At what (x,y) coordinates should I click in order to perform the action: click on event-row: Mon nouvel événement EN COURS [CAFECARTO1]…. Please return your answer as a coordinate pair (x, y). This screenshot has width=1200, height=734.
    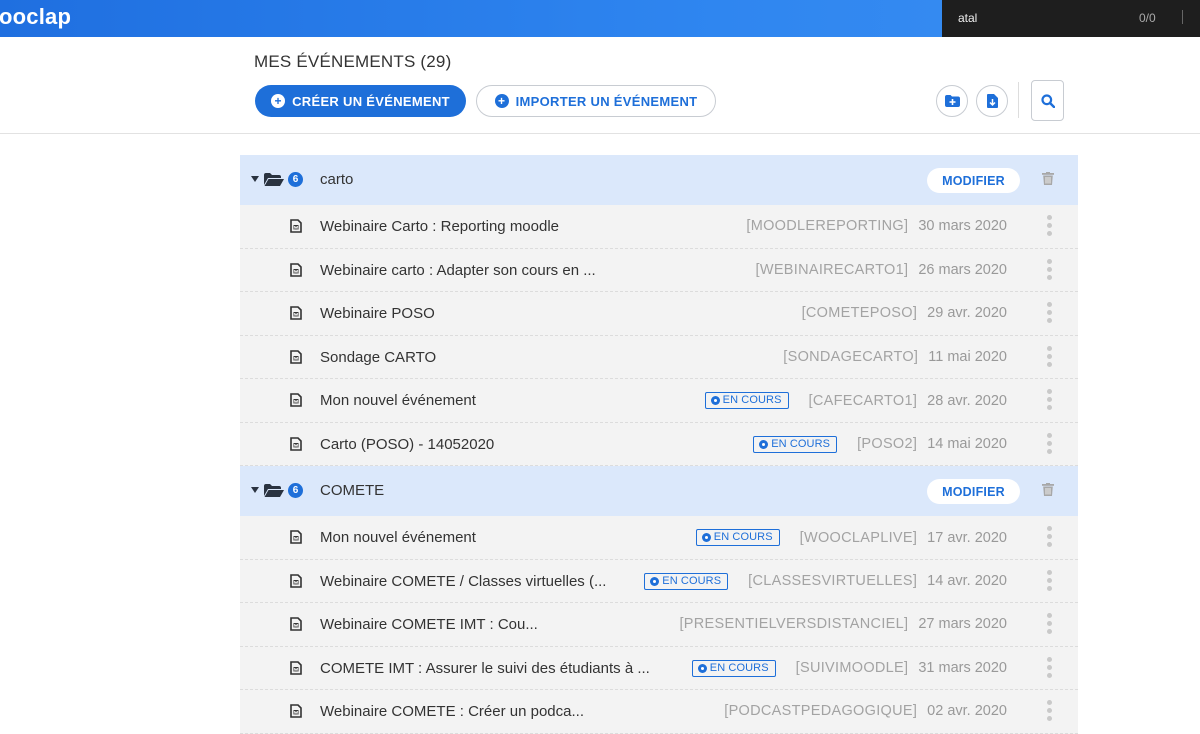
    Looking at the image, I should click on (659, 401).